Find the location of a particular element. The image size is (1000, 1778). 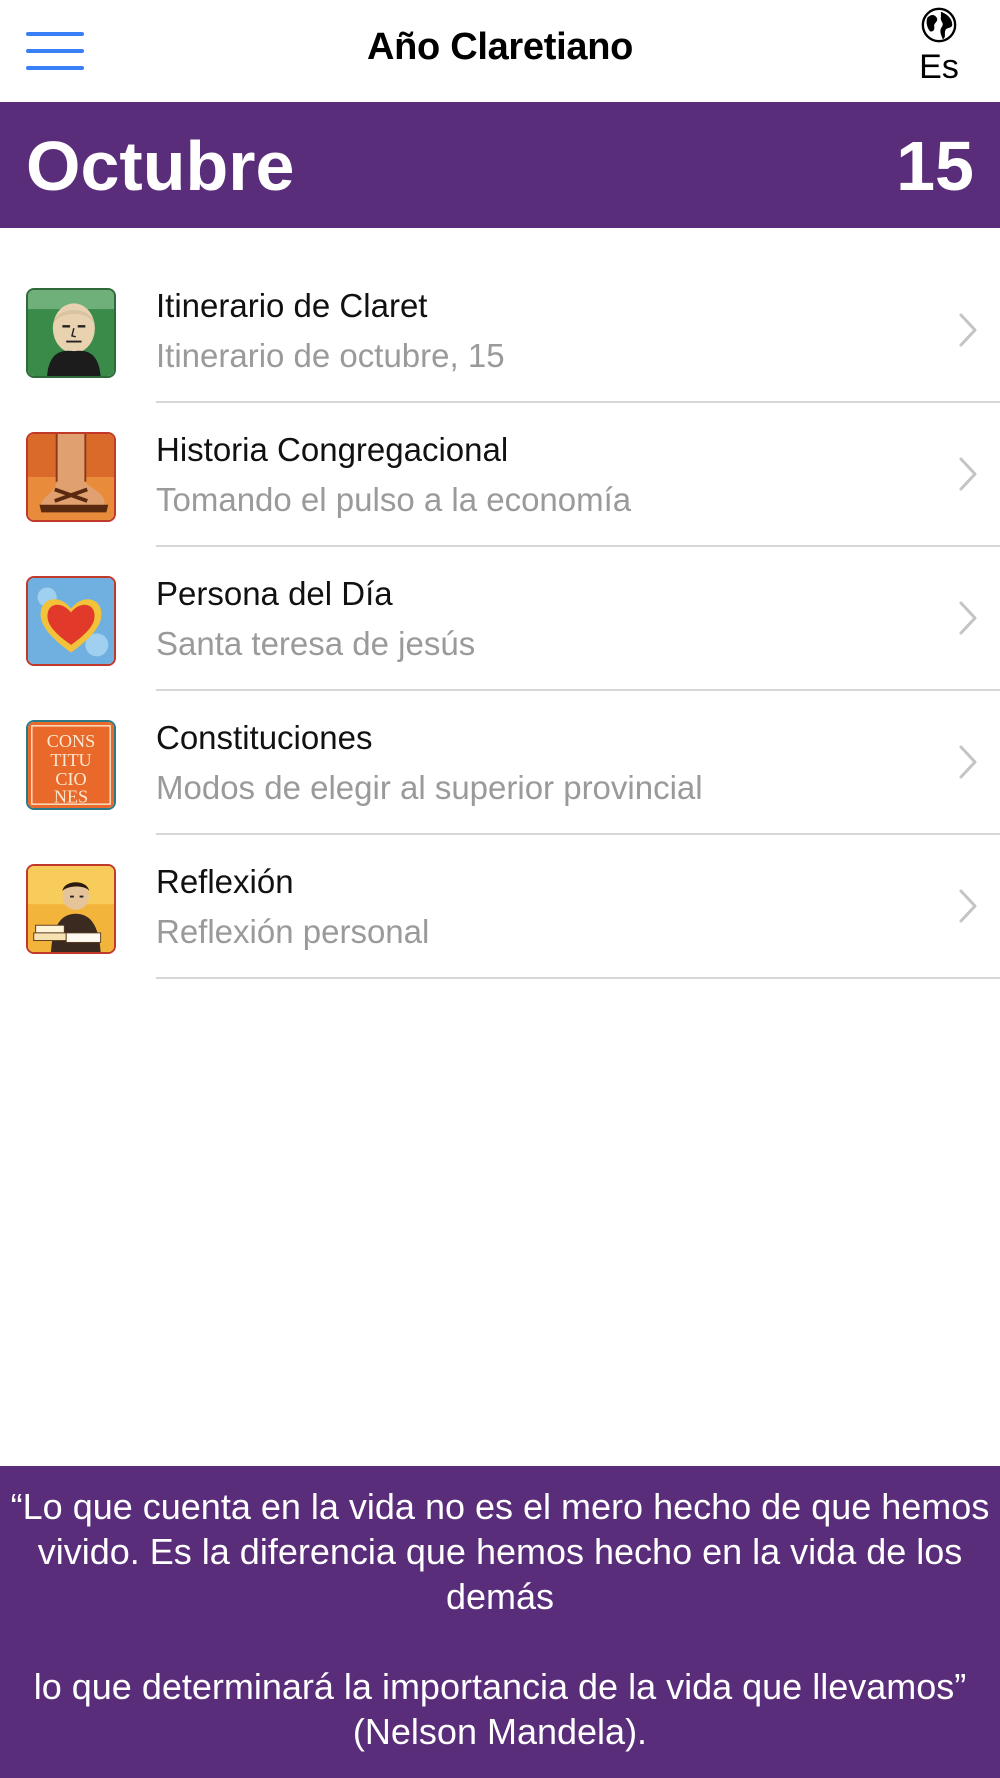

list-item-reflexion: Reflexión Reflexión personal is located at coordinates (500, 891).